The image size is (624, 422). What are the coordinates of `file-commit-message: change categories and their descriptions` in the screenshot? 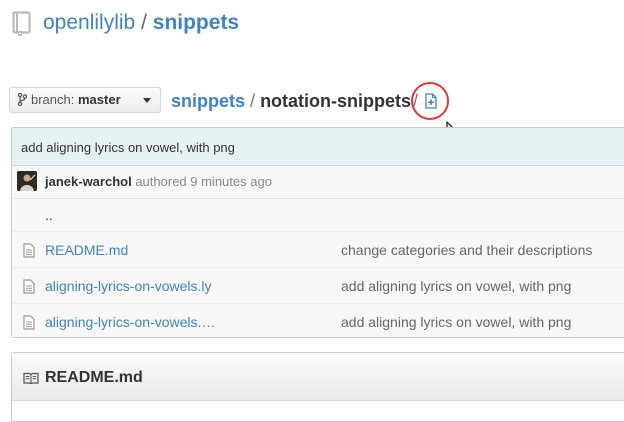 It's located at (466, 250).